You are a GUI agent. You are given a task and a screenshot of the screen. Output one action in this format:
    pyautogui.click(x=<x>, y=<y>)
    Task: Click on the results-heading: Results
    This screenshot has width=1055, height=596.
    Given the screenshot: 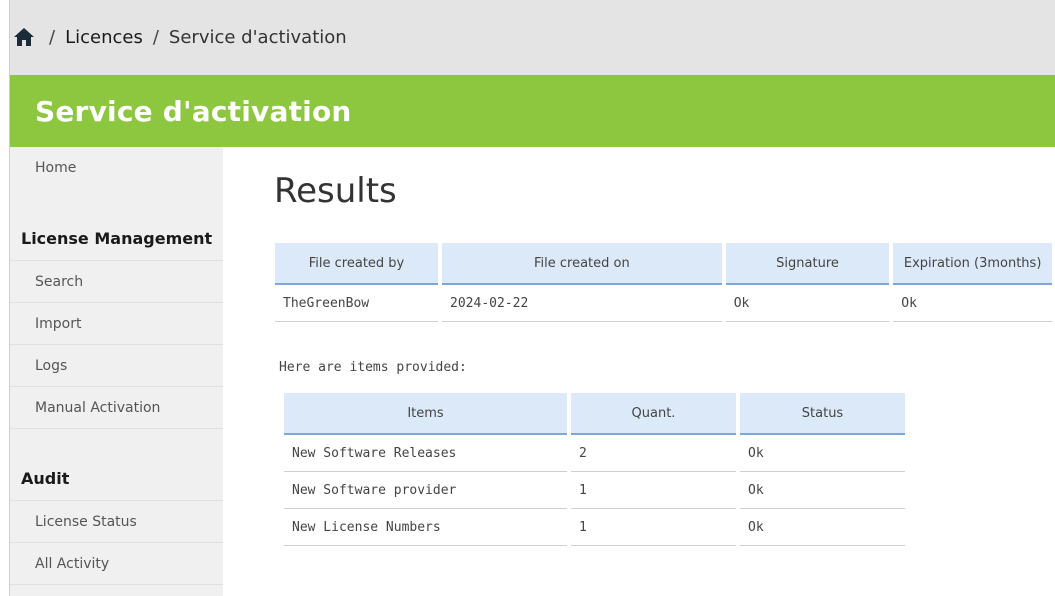 What is the action you would take?
    pyautogui.click(x=335, y=191)
    